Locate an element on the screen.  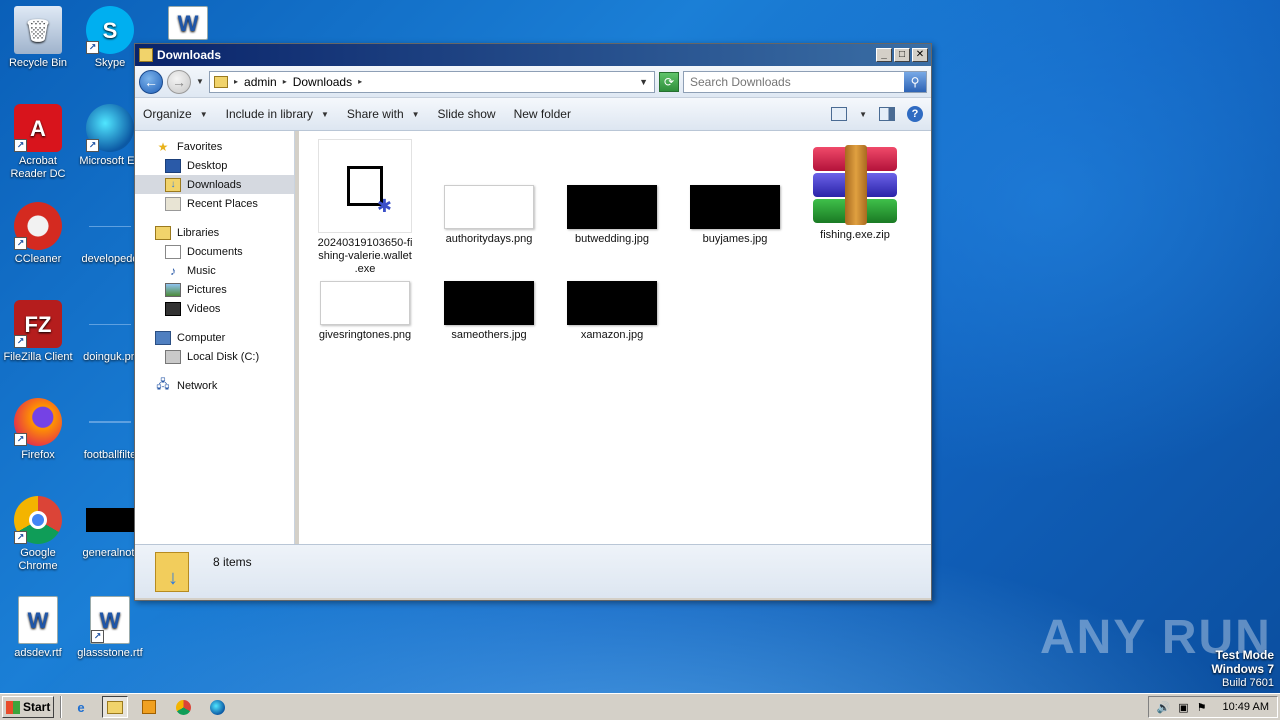
file-item-fishing-zip: fishing.exe.zip is located at coordinates (855, 193).